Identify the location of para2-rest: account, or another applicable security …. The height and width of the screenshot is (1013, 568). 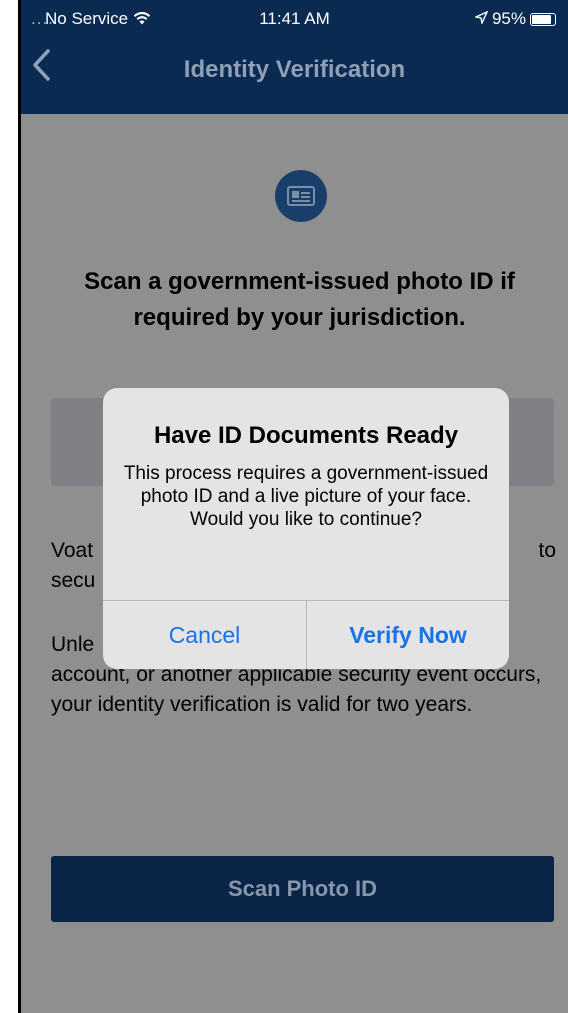
(296, 689).